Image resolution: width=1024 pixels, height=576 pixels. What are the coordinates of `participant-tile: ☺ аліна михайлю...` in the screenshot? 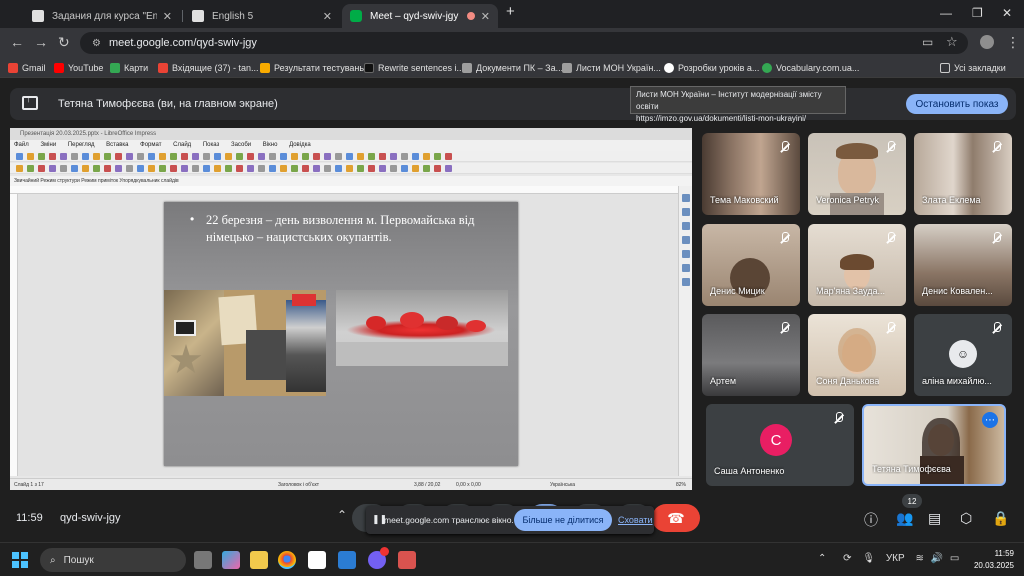 It's located at (963, 355).